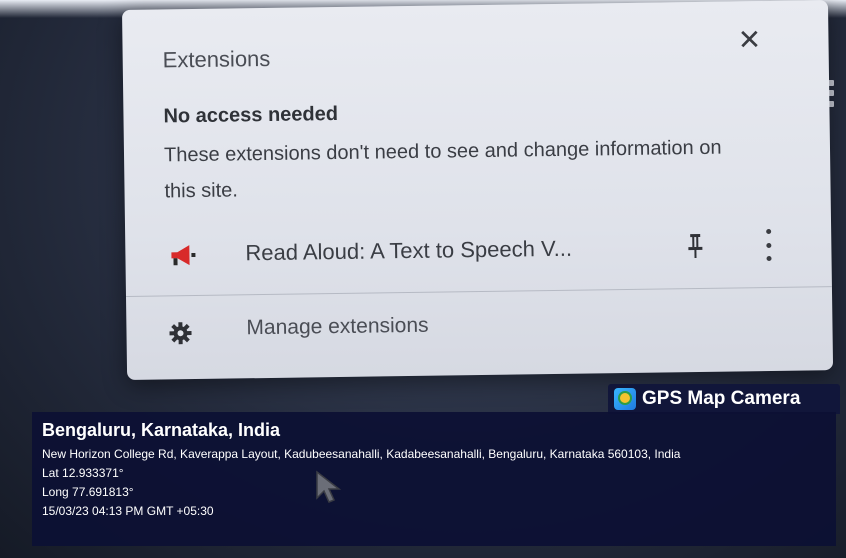 This screenshot has width=846, height=558. What do you see at coordinates (83, 473) in the screenshot?
I see `gps-latitude: Lat 12.933371°` at bounding box center [83, 473].